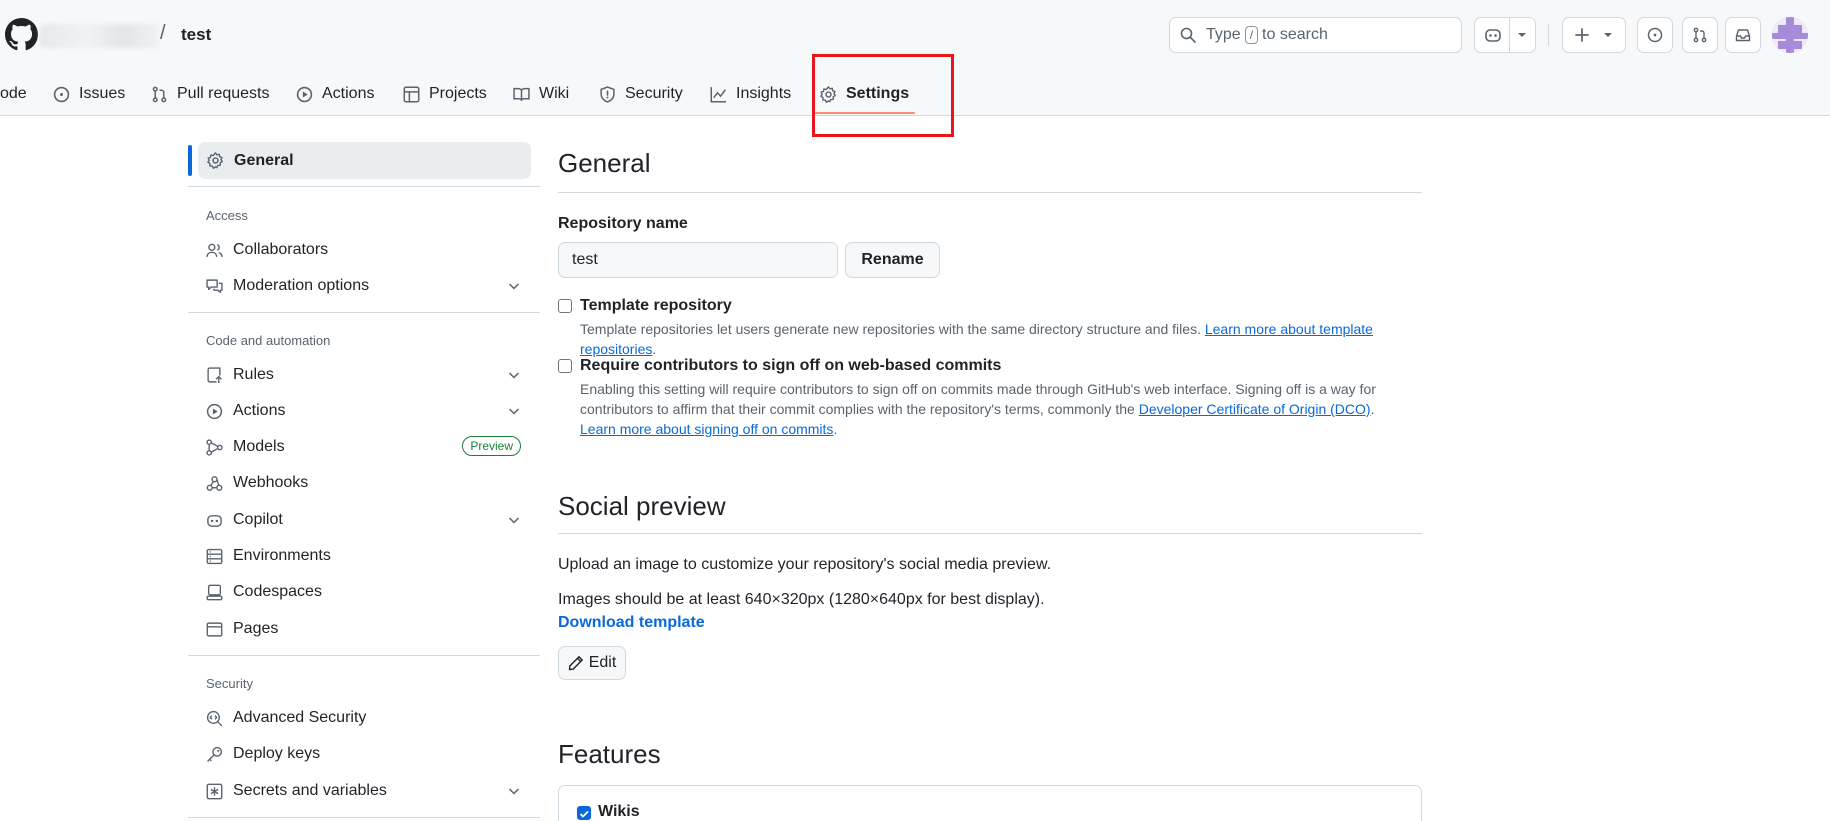  I want to click on search-shortcut-key: /, so click(1251, 35).